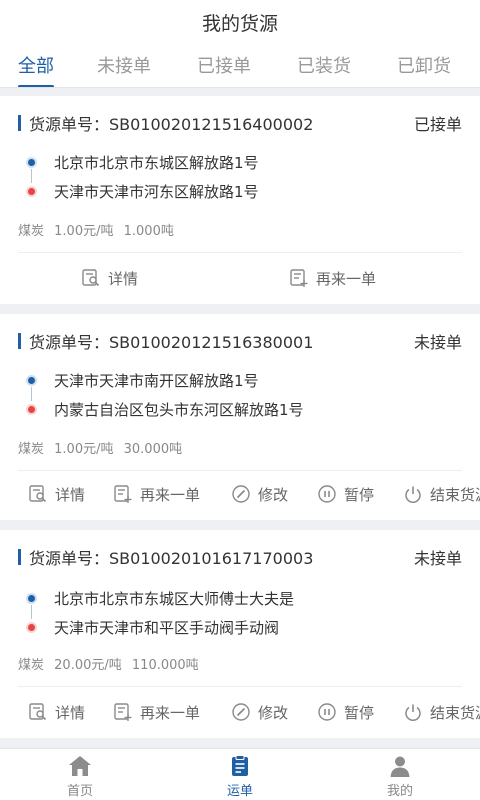 This screenshot has height=800, width=480. I want to click on origin-address: 北京市北京市东城区大师傅士大夫是, so click(174, 599).